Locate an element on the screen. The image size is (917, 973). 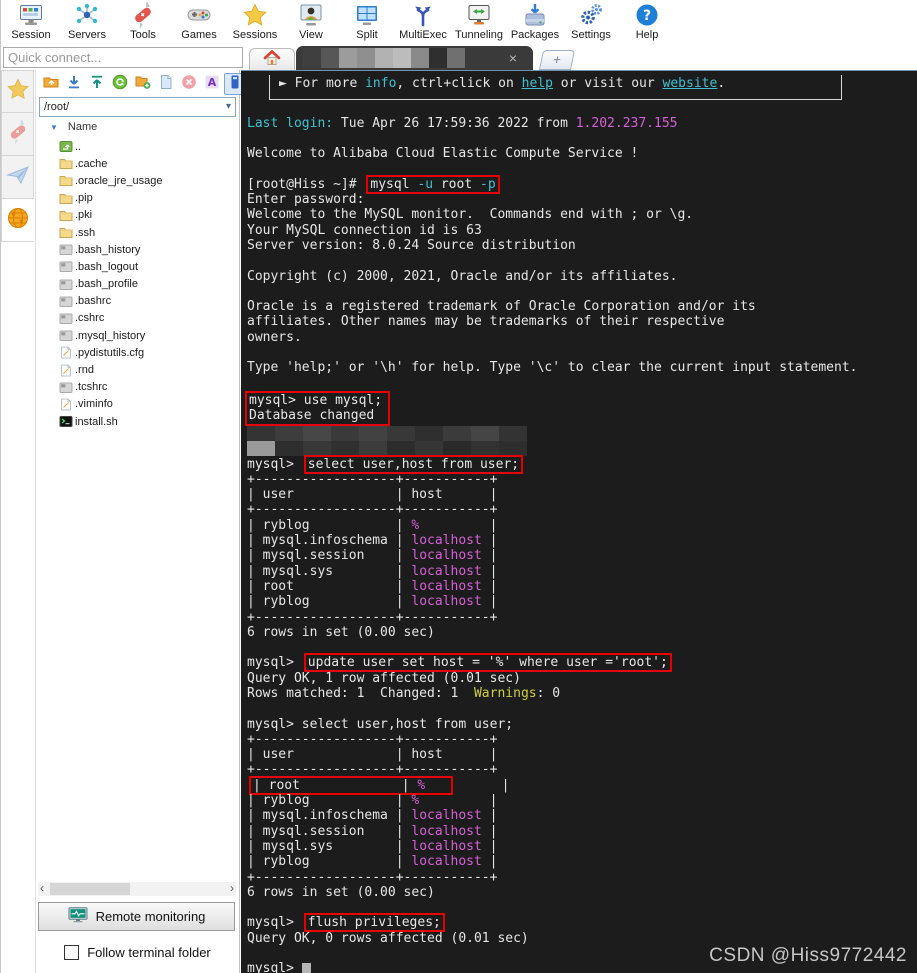
horizontal-scrollbar: ‹ › is located at coordinates (137, 889).